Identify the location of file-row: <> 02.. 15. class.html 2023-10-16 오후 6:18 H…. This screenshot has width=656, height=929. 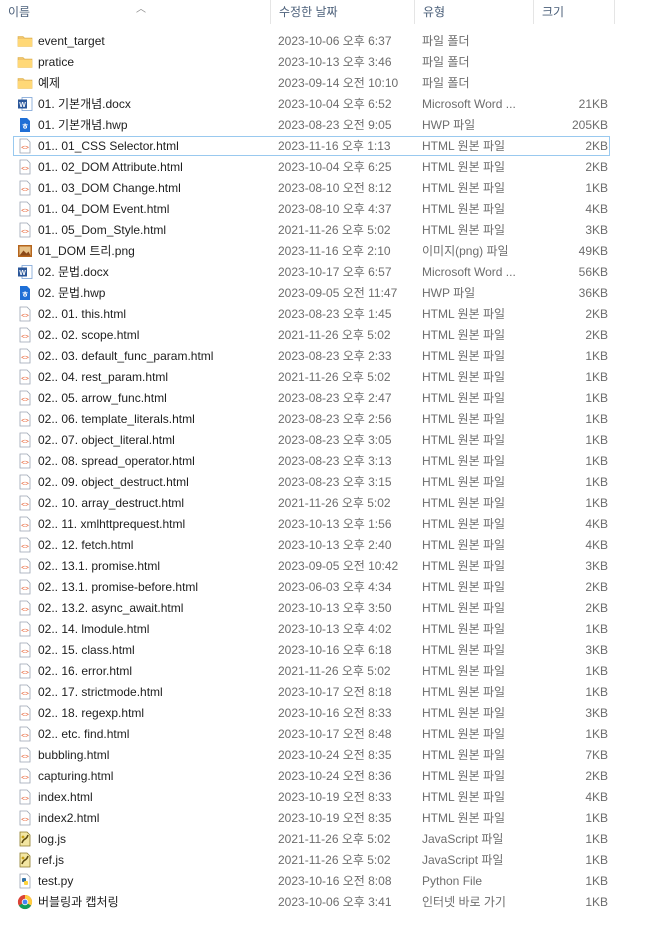
(328, 650).